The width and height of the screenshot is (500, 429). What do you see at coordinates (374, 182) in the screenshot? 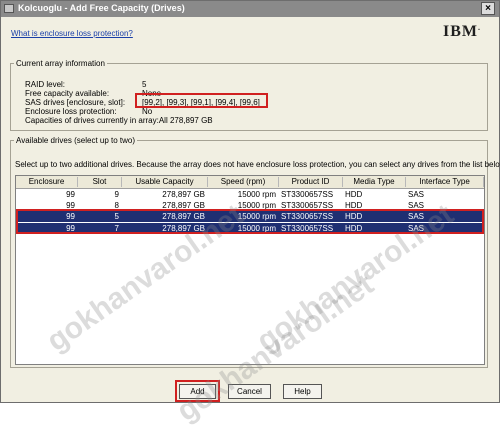
I see `column-header-media-type: Media Type` at bounding box center [374, 182].